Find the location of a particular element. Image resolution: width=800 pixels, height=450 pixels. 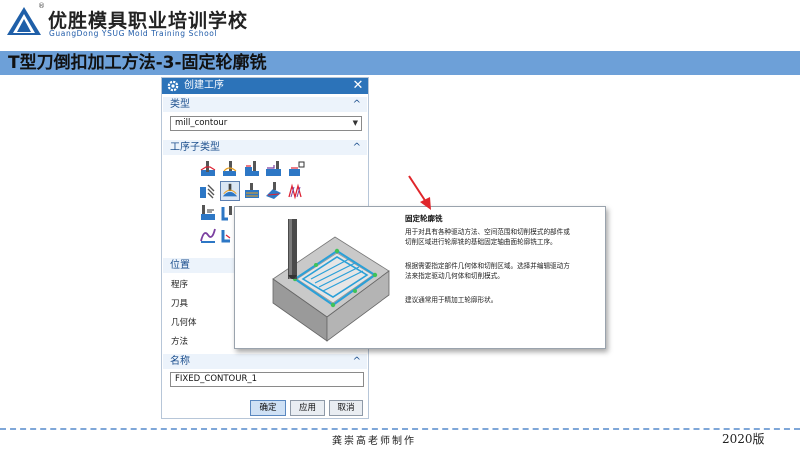

plunge-mill-op-icon is located at coordinates (230, 169).